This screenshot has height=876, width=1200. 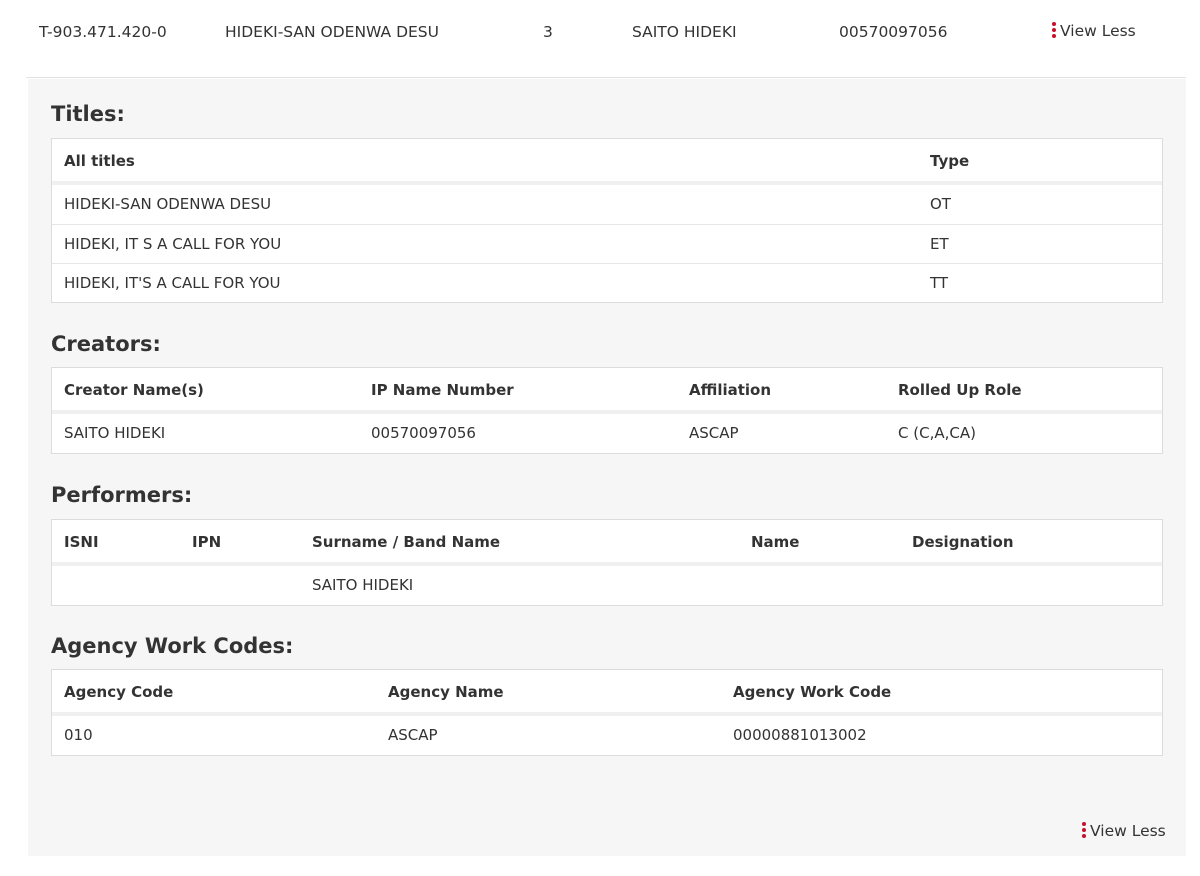 I want to click on column-header: Rolled Up Role, so click(x=960, y=390).